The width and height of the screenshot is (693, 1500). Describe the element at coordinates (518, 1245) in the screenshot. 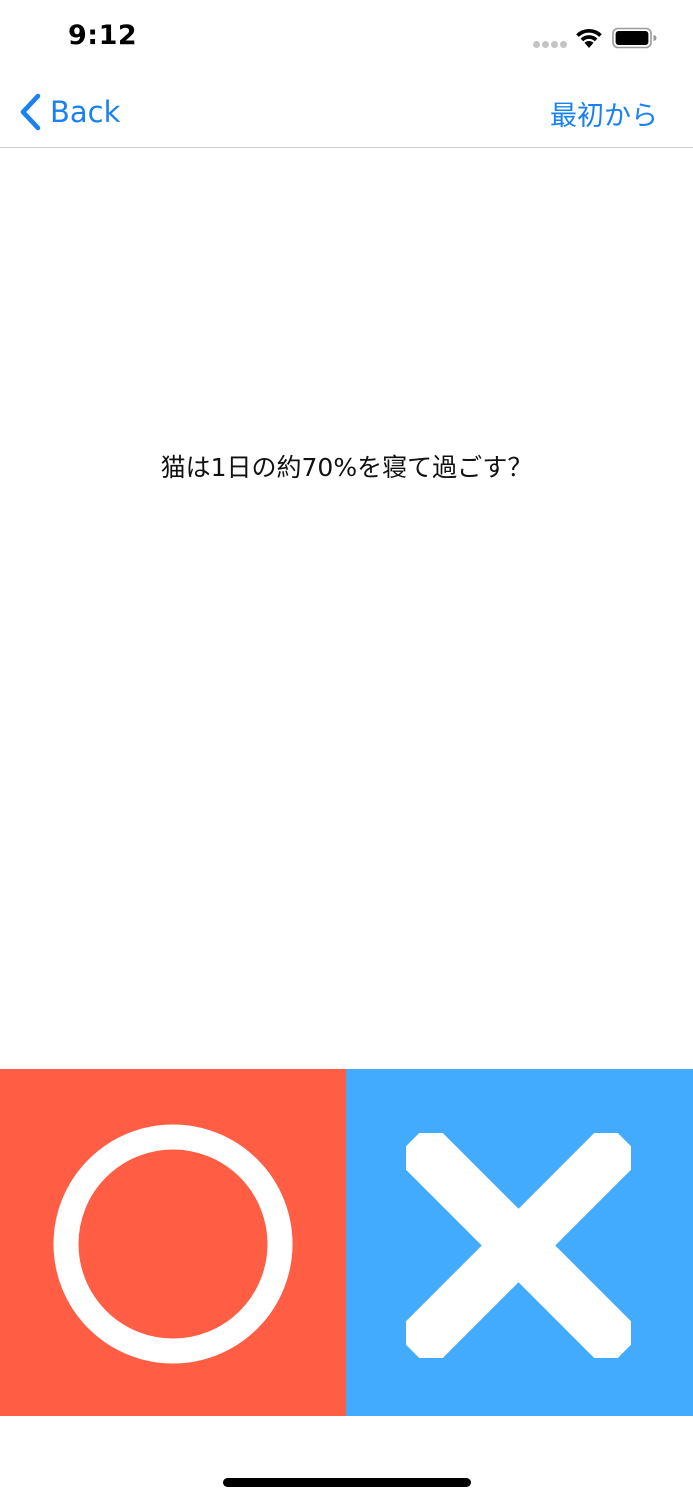

I see `cross-icon` at that location.